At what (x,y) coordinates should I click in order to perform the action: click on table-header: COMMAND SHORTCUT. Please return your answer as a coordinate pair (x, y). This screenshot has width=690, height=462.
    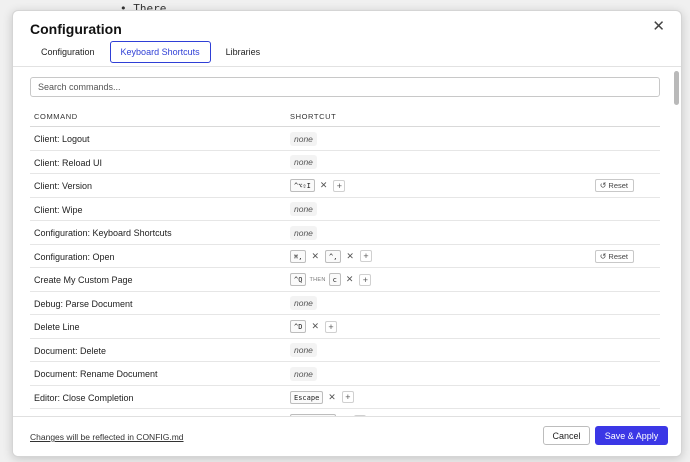
    Looking at the image, I should click on (345, 116).